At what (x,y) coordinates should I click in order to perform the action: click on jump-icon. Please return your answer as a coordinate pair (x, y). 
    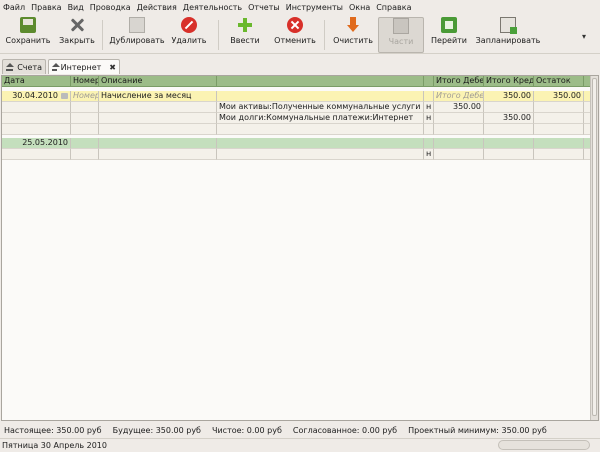
    Looking at the image, I should click on (449, 25).